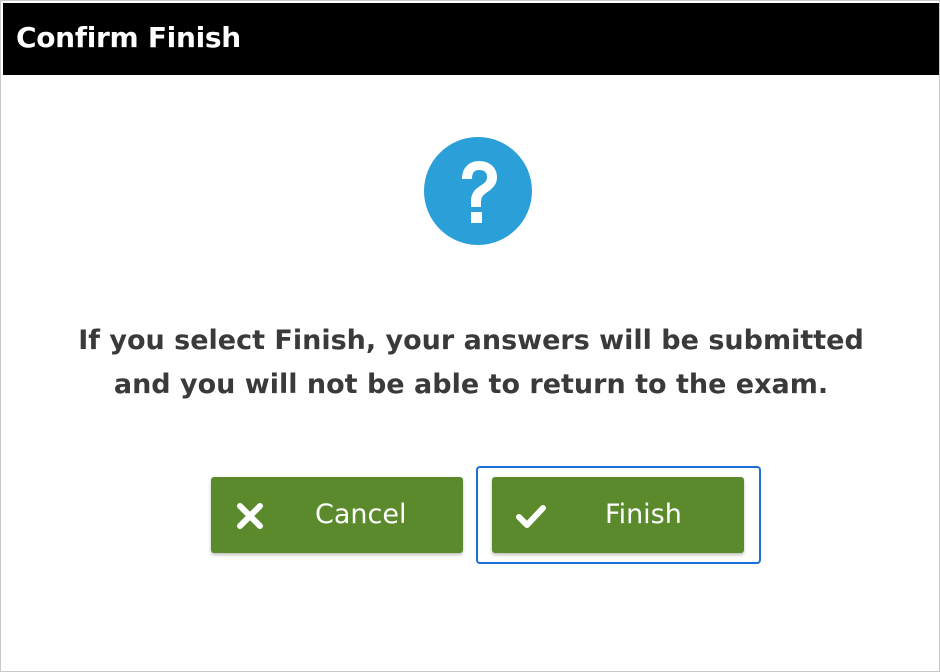  What do you see at coordinates (128, 37) in the screenshot?
I see `dialog-title: Confirm Finish` at bounding box center [128, 37].